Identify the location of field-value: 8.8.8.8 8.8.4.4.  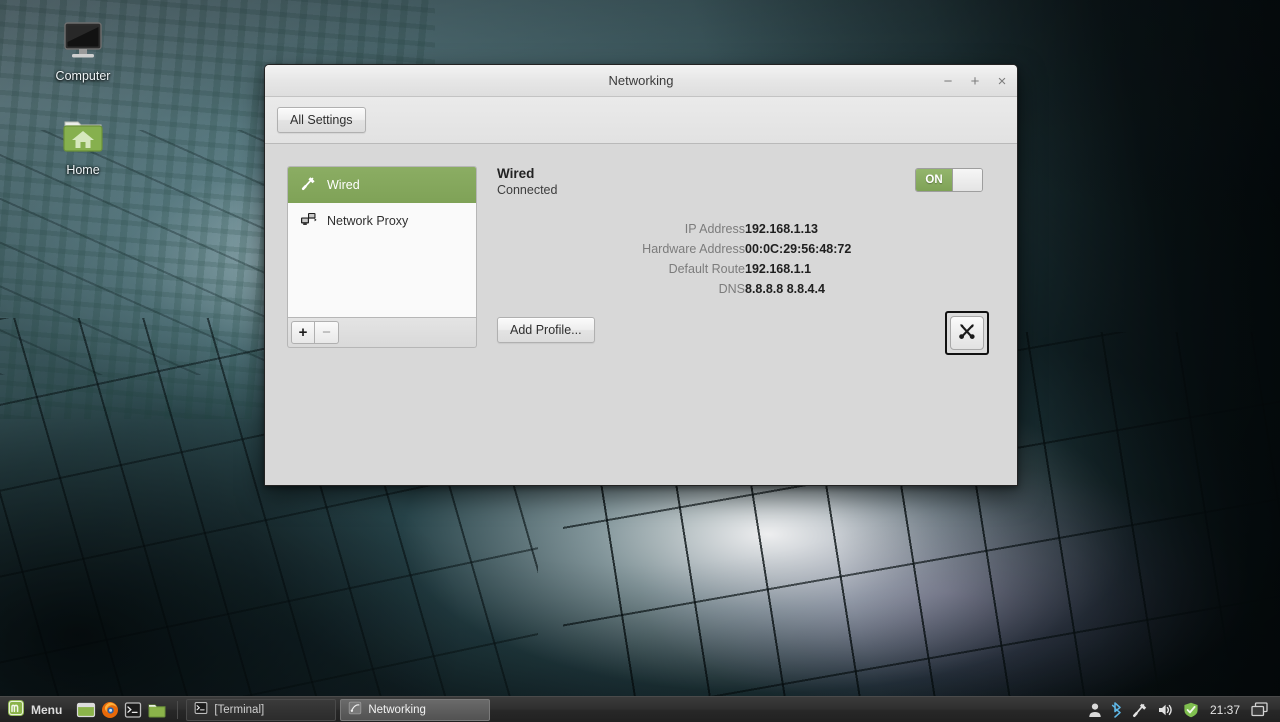
(785, 289).